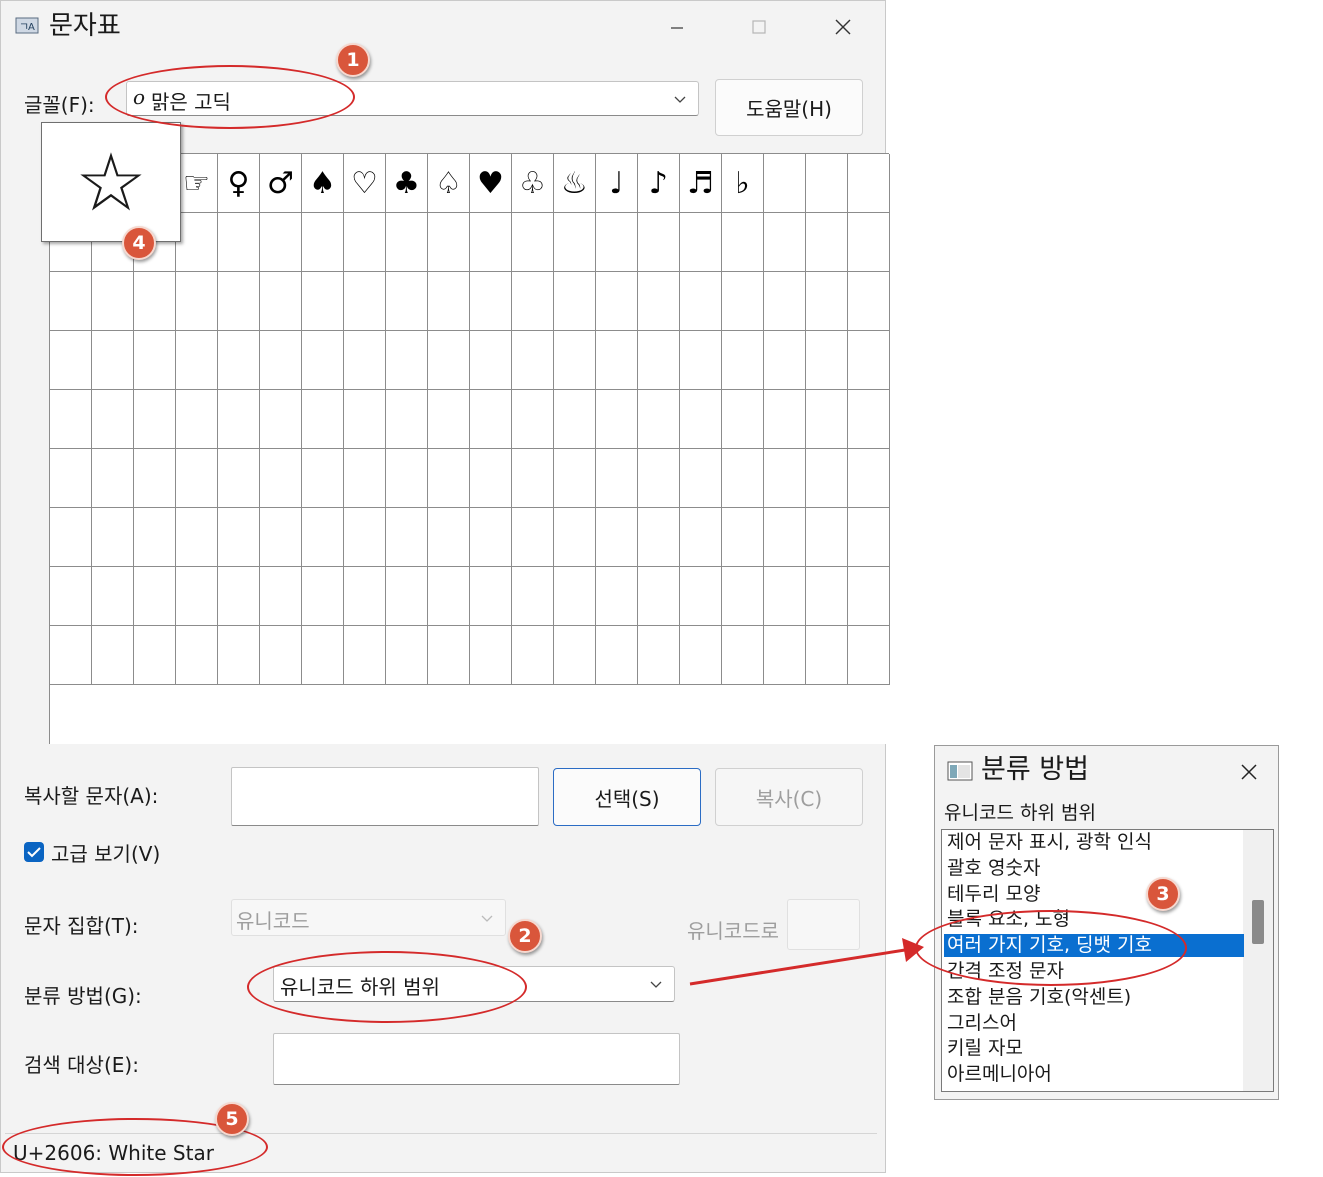 The image size is (1323, 1177). What do you see at coordinates (525, 936) in the screenshot?
I see `annotation-badge-2: 2` at bounding box center [525, 936].